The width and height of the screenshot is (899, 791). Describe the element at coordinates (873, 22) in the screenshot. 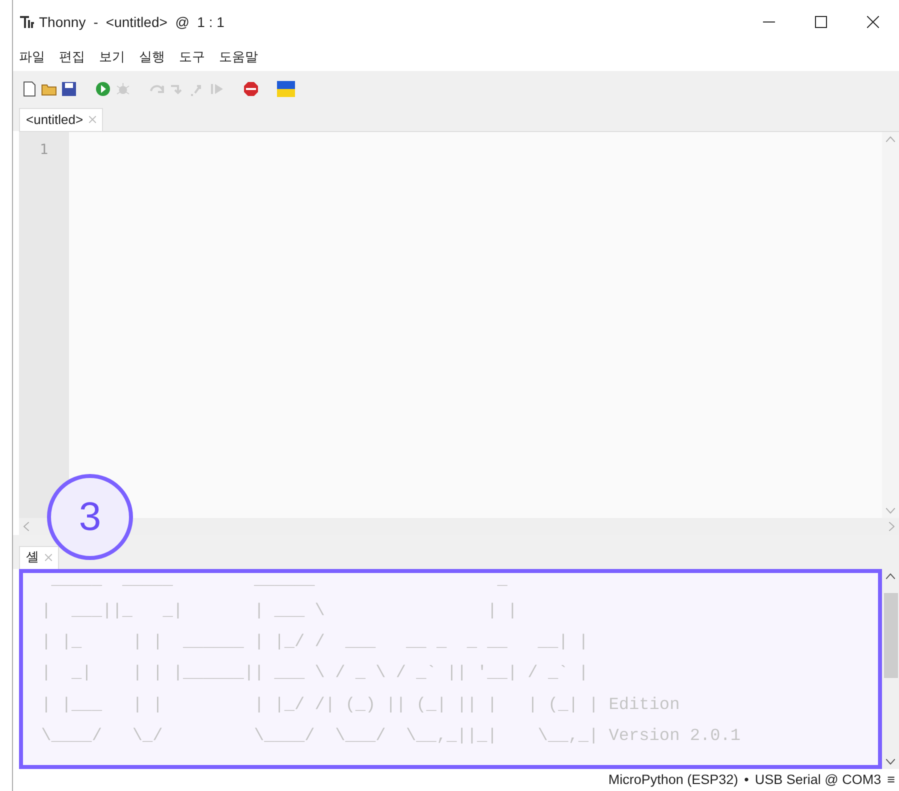

I see `close-icon` at that location.